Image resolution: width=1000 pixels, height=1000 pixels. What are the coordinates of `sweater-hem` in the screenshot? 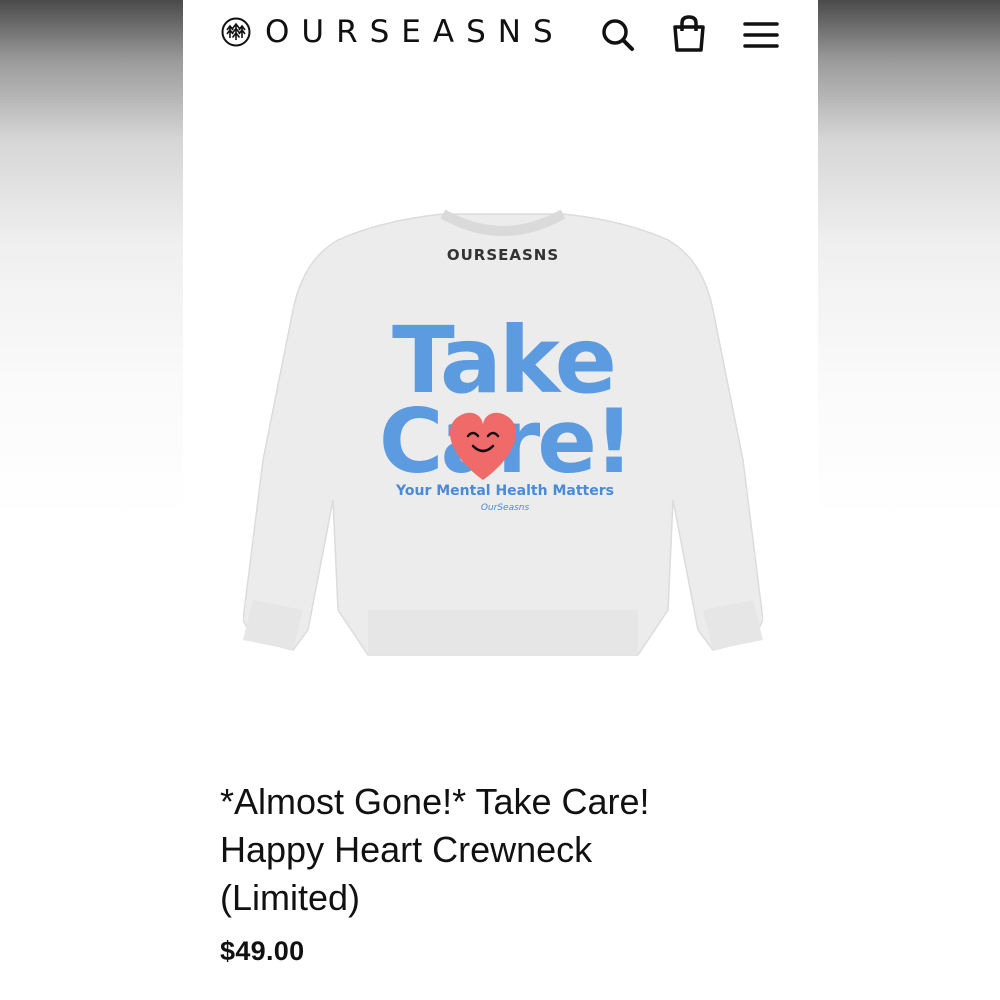 It's located at (503, 632).